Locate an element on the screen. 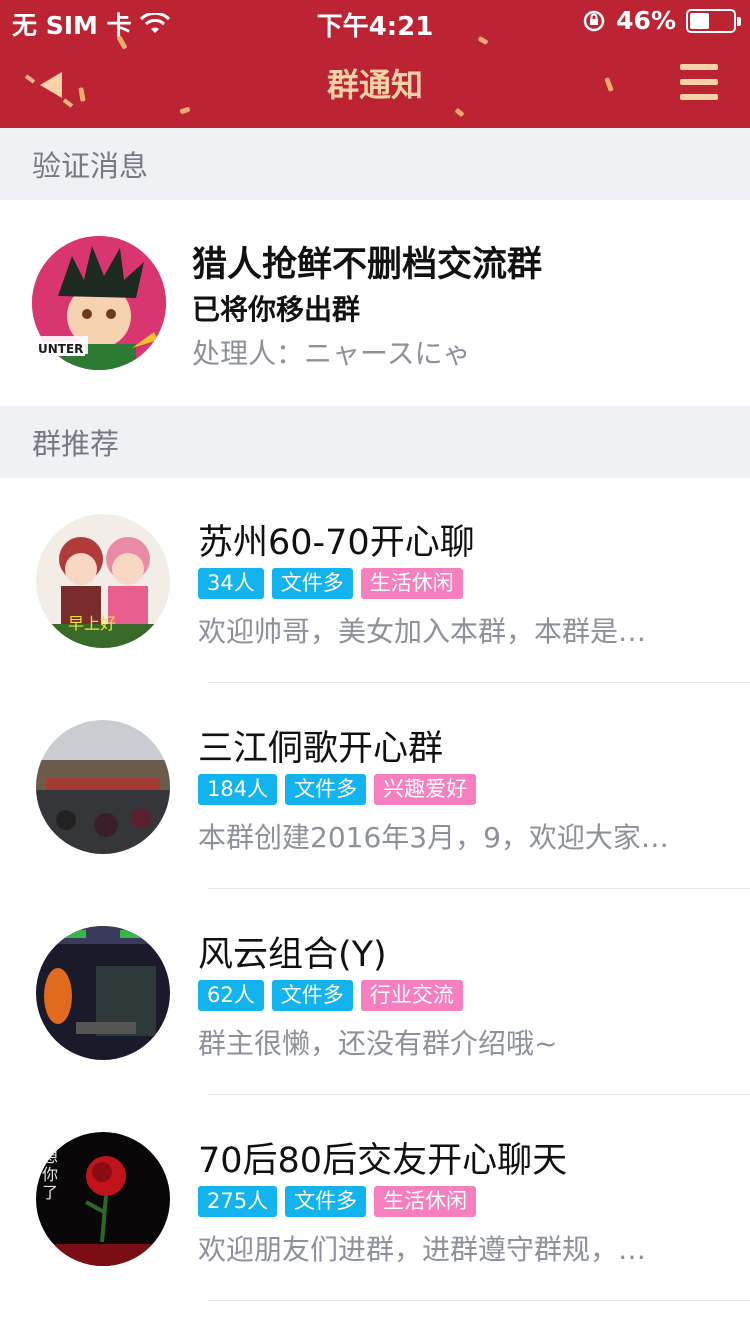 This screenshot has width=750, height=1334. game-screenshot-avatar is located at coordinates (103, 993).